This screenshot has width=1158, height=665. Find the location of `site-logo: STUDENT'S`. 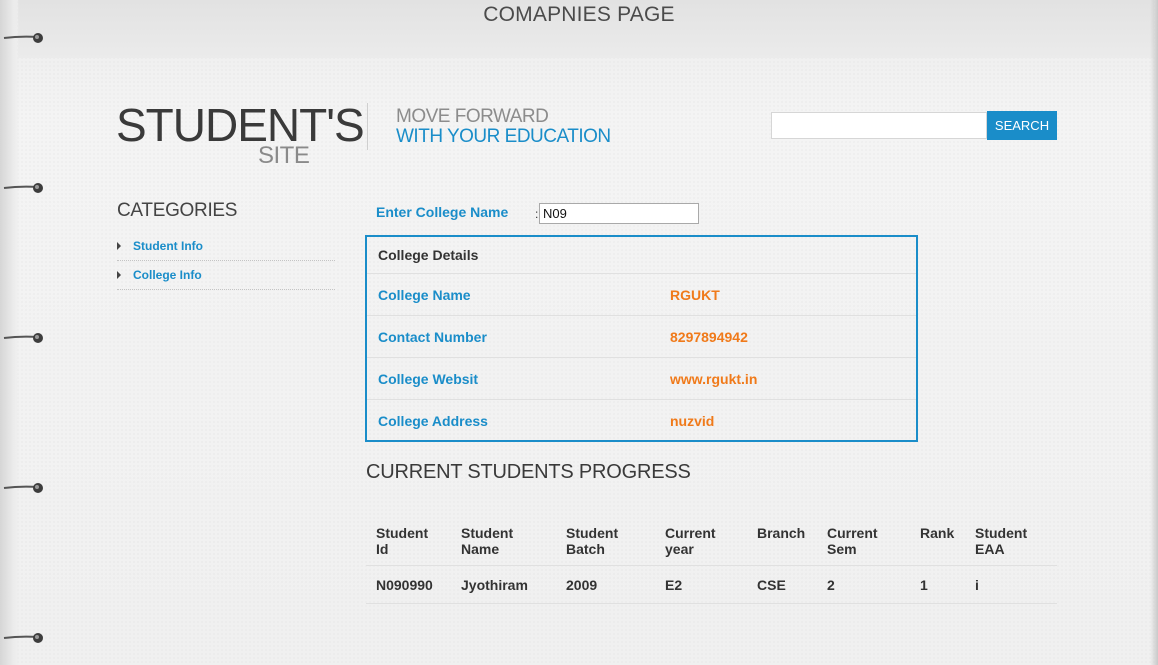

site-logo: STUDENT'S is located at coordinates (240, 125).